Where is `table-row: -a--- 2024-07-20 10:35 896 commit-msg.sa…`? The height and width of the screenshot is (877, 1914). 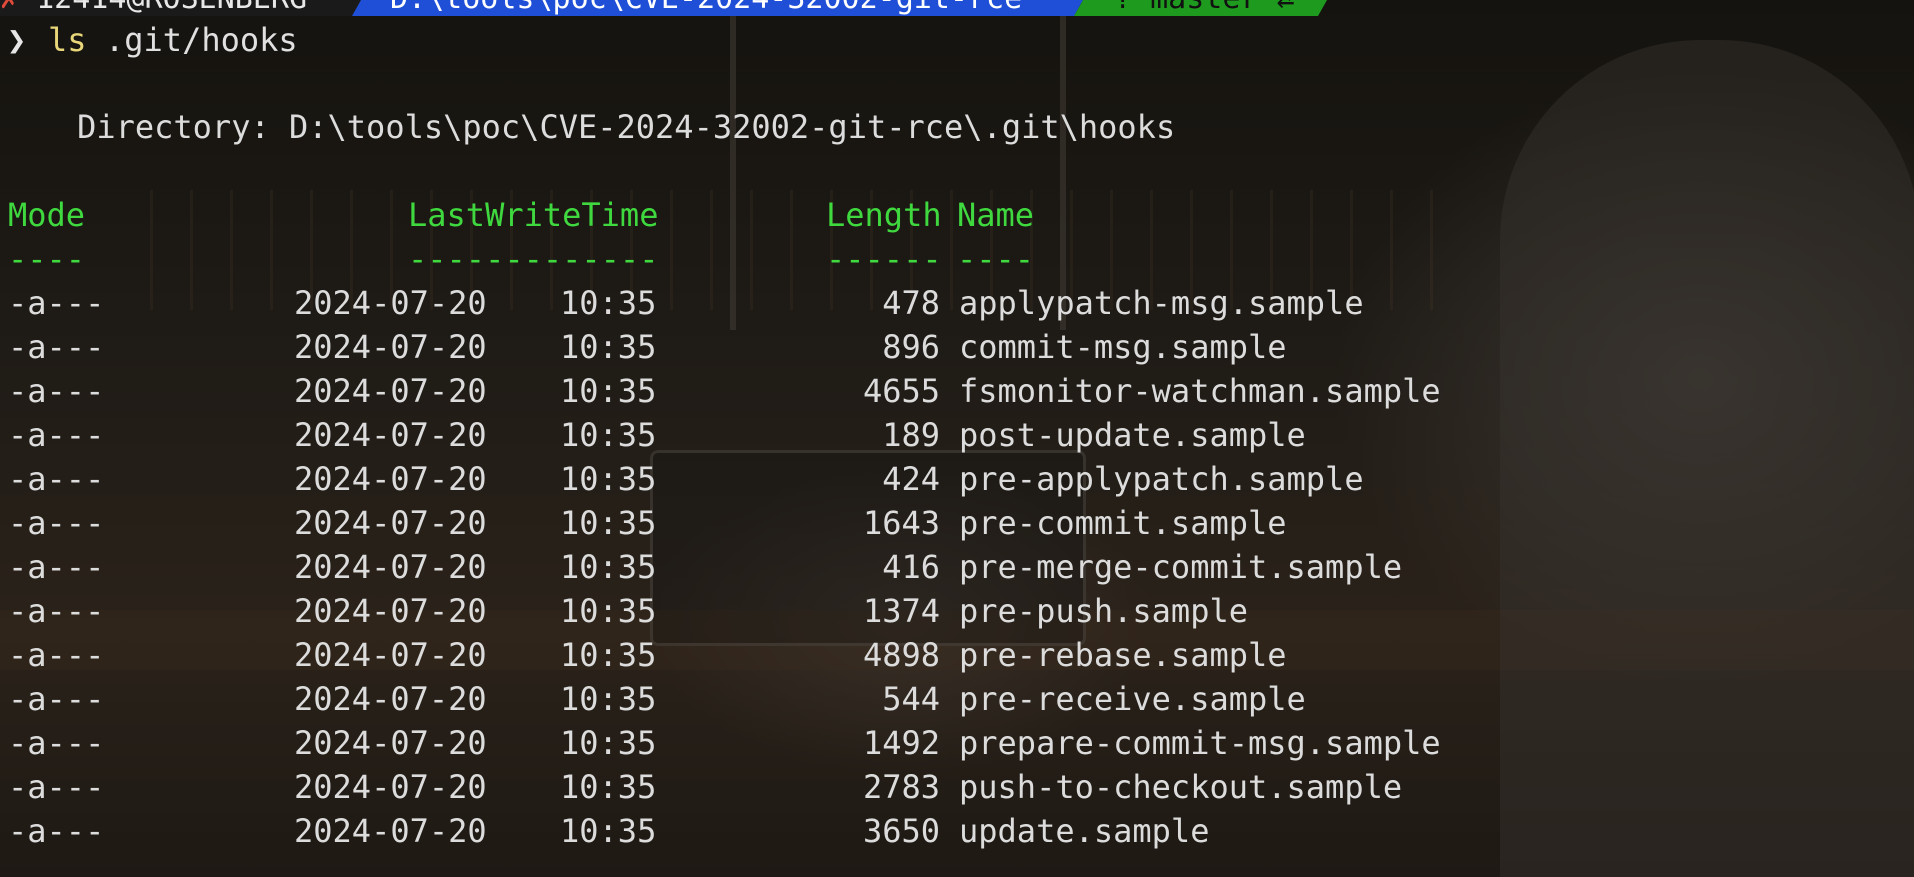
table-row: -a--- 2024-07-20 10:35 896 commit-msg.sa… is located at coordinates (643, 347).